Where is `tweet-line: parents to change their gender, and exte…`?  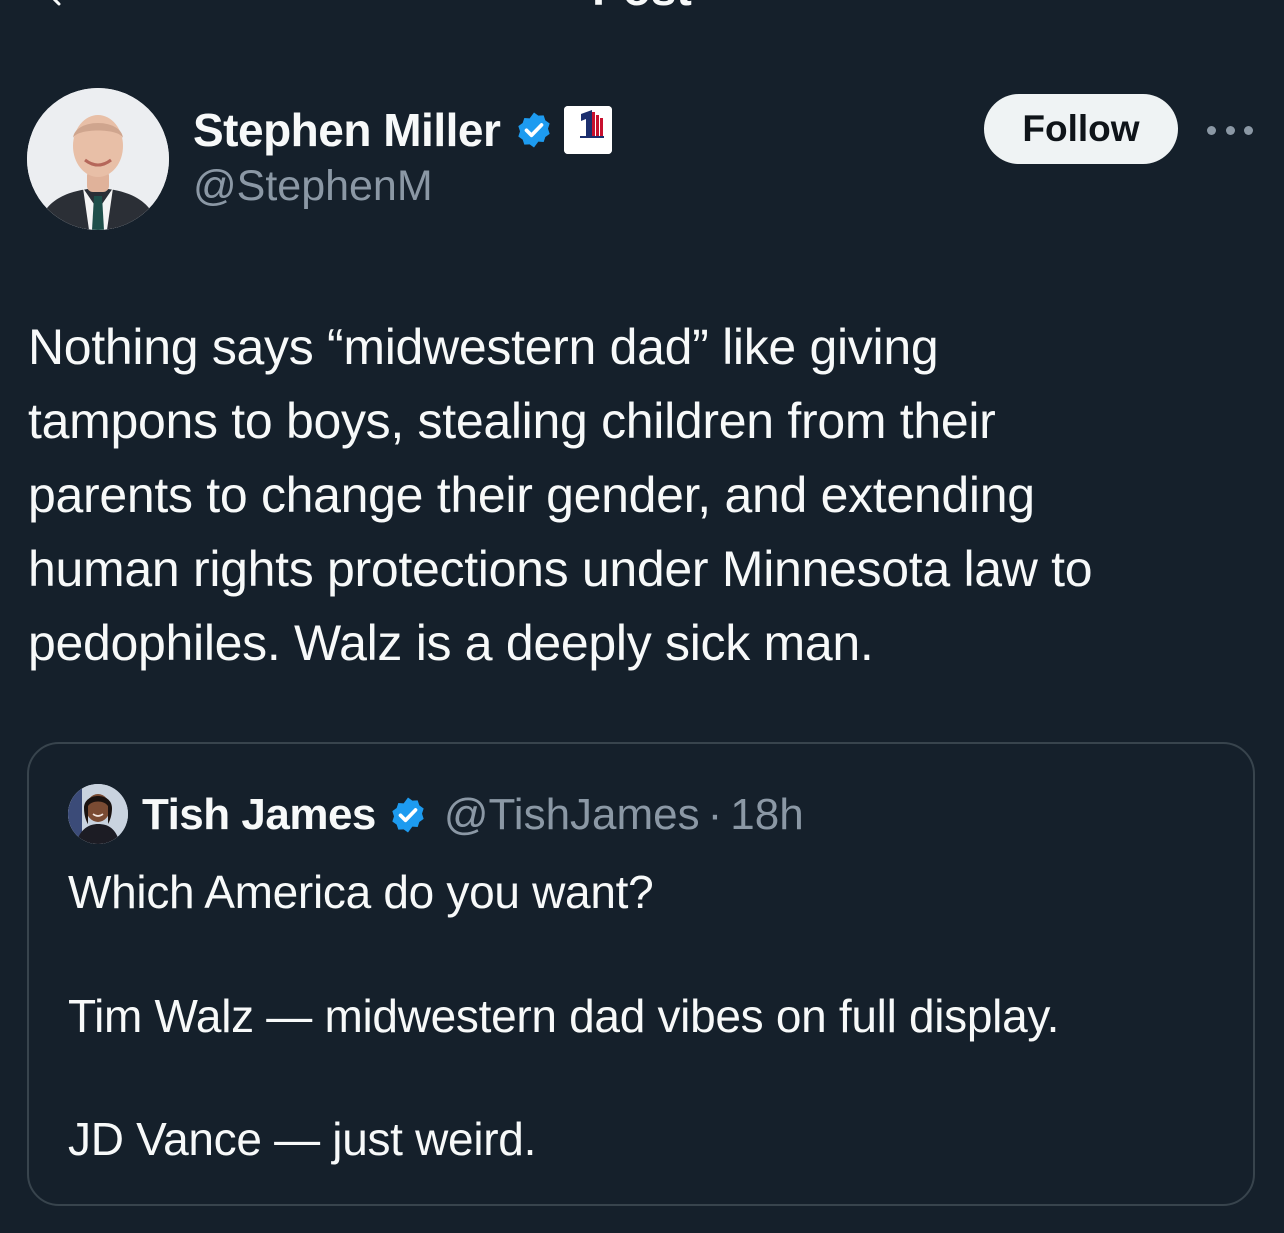
tweet-line: parents to change their gender, and exte… is located at coordinates (531, 495).